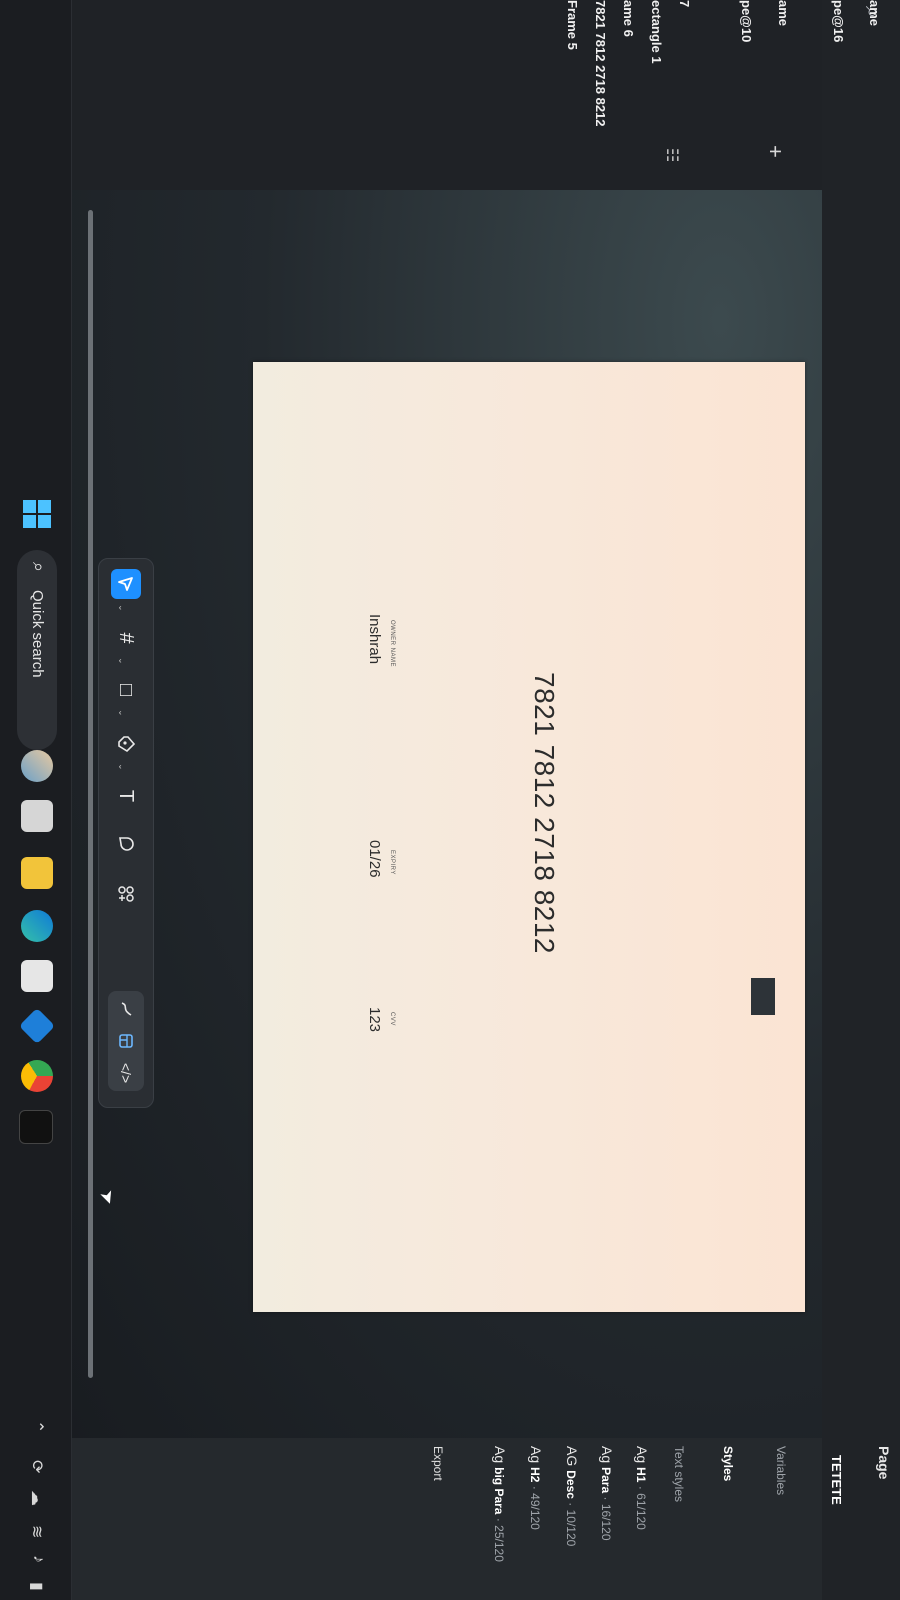  Describe the element at coordinates (775, 151) in the screenshot. I see `add-page-icon: +` at that location.